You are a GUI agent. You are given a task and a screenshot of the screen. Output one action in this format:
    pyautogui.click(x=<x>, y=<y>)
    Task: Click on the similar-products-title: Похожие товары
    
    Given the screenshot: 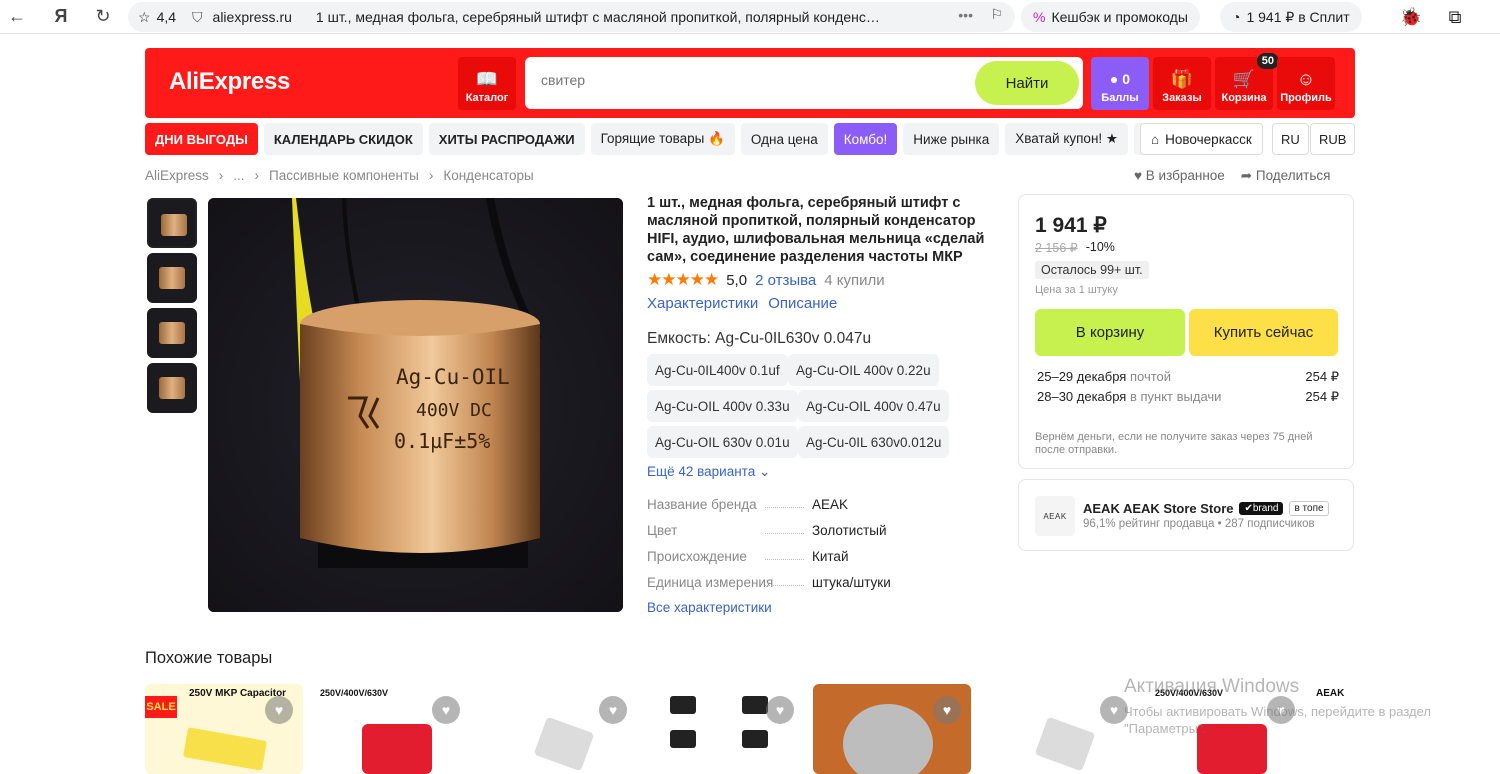 What is the action you would take?
    pyautogui.click(x=209, y=658)
    